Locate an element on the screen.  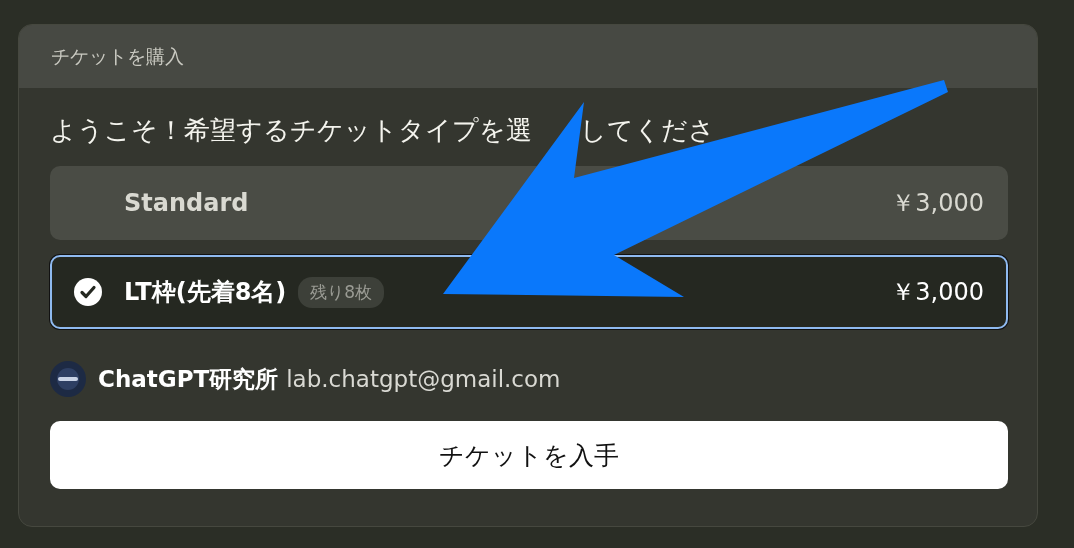
organizer-name: ChatGPT研究所 is located at coordinates (188, 379).